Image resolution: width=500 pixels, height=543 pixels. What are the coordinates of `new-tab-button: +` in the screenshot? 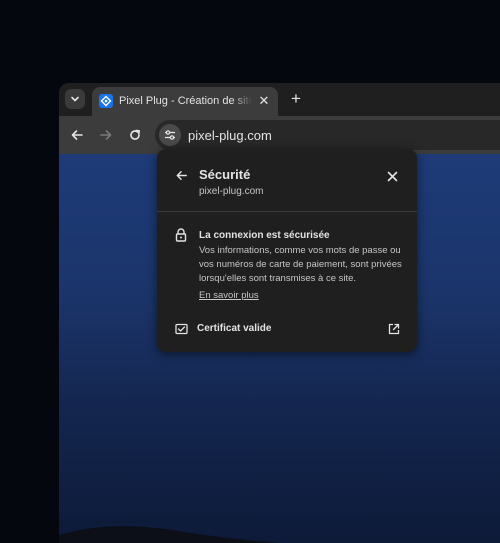 It's located at (296, 98).